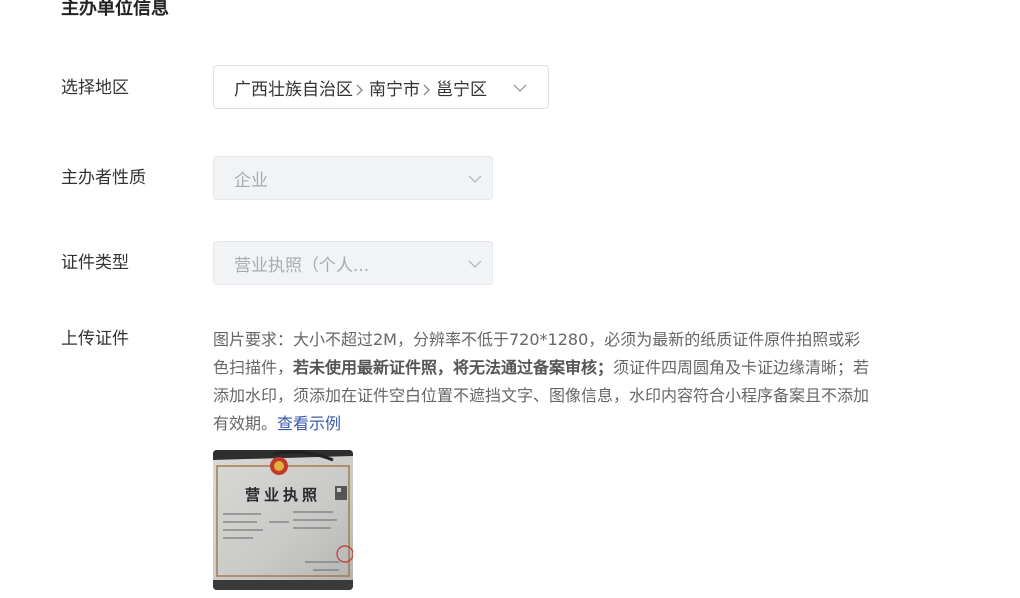  Describe the element at coordinates (453, 367) in the screenshot. I see `requirements-warning: 若未使用最新证件照，将无法通过备案审核；` at that location.